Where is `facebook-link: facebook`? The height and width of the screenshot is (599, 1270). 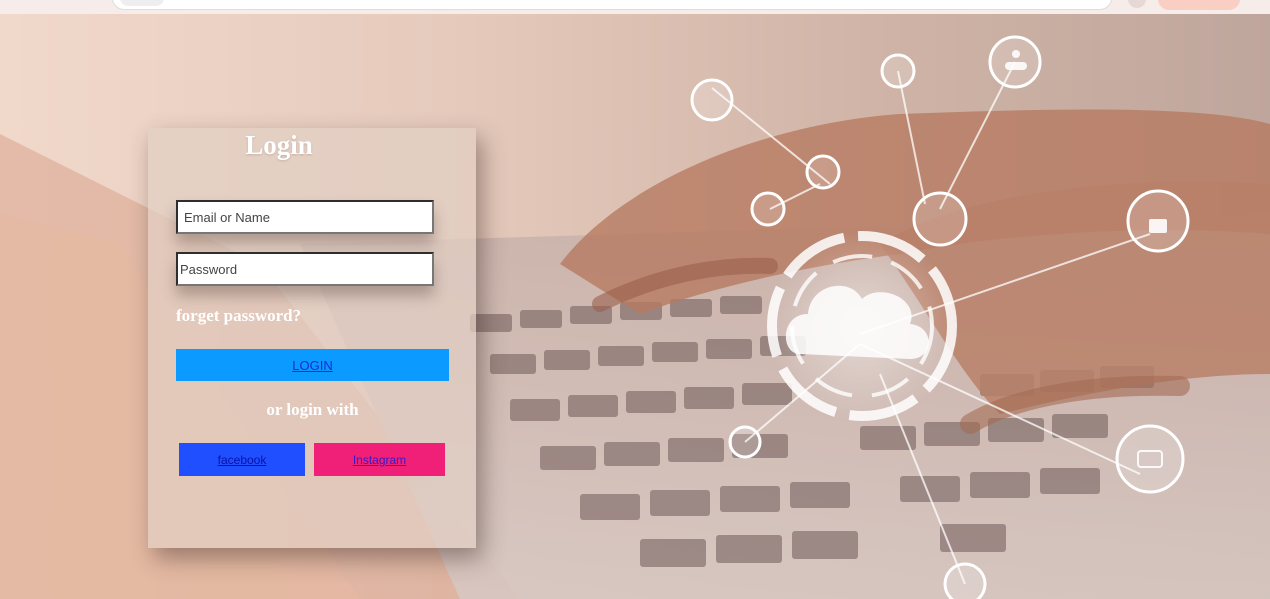
facebook-link: facebook is located at coordinates (242, 460).